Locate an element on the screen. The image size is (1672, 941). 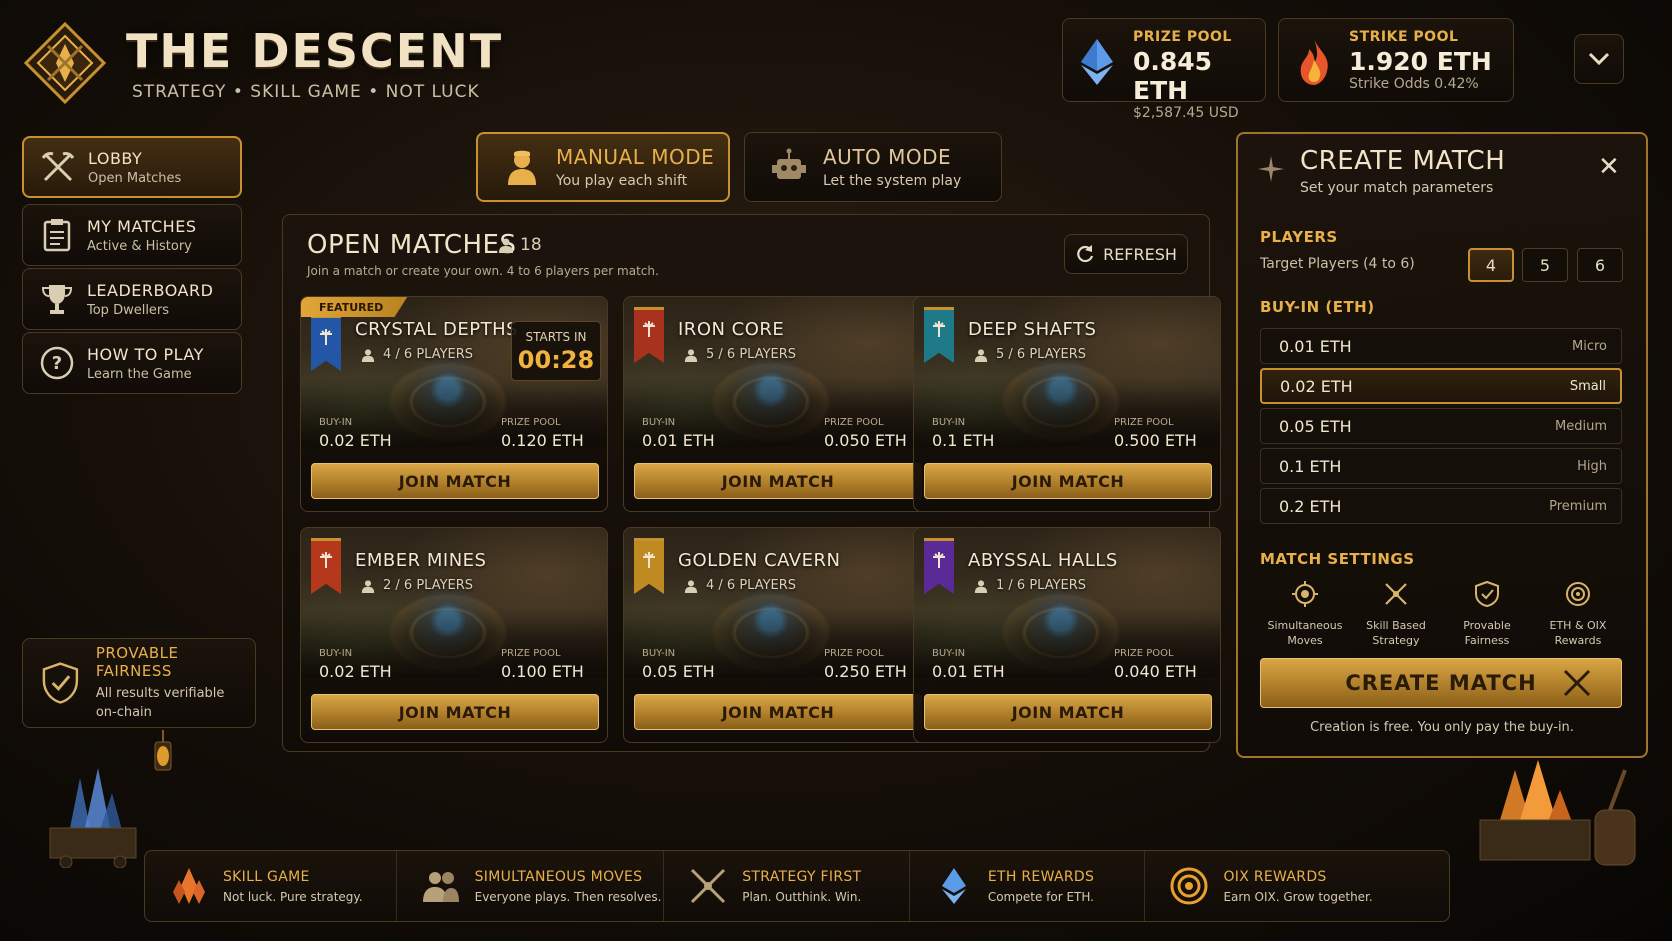
buyin-option-value: 0.2 ETH is located at coordinates (1310, 506).